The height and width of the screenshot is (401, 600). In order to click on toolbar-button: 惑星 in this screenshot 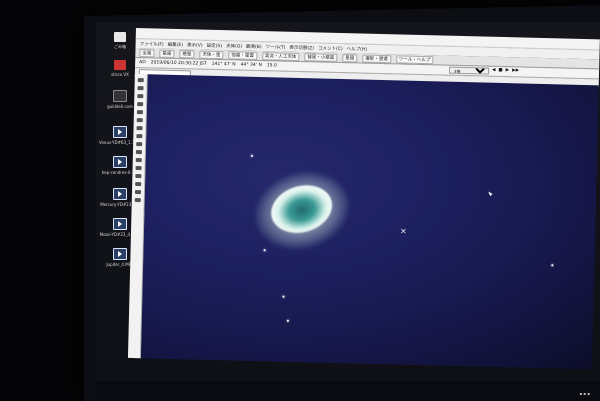, I will do `click(187, 53)`.